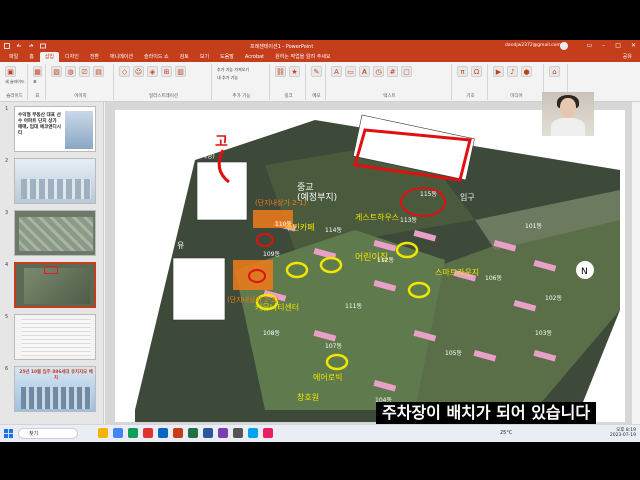  Describe the element at coordinates (48, 433) in the screenshot. I see `taskbar-search-input: 찾기` at that location.